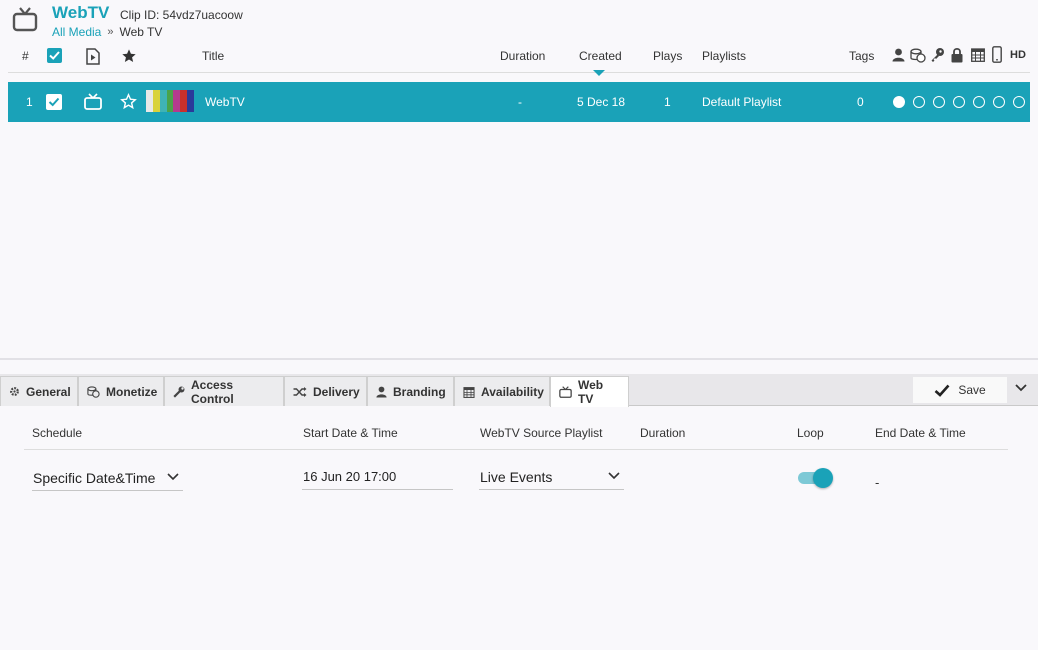  I want to click on loop-toggle, so click(815, 478).